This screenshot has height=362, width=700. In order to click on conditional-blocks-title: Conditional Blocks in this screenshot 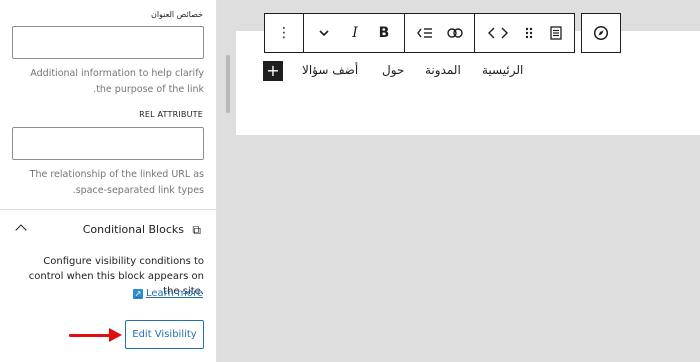, I will do `click(133, 229)`.